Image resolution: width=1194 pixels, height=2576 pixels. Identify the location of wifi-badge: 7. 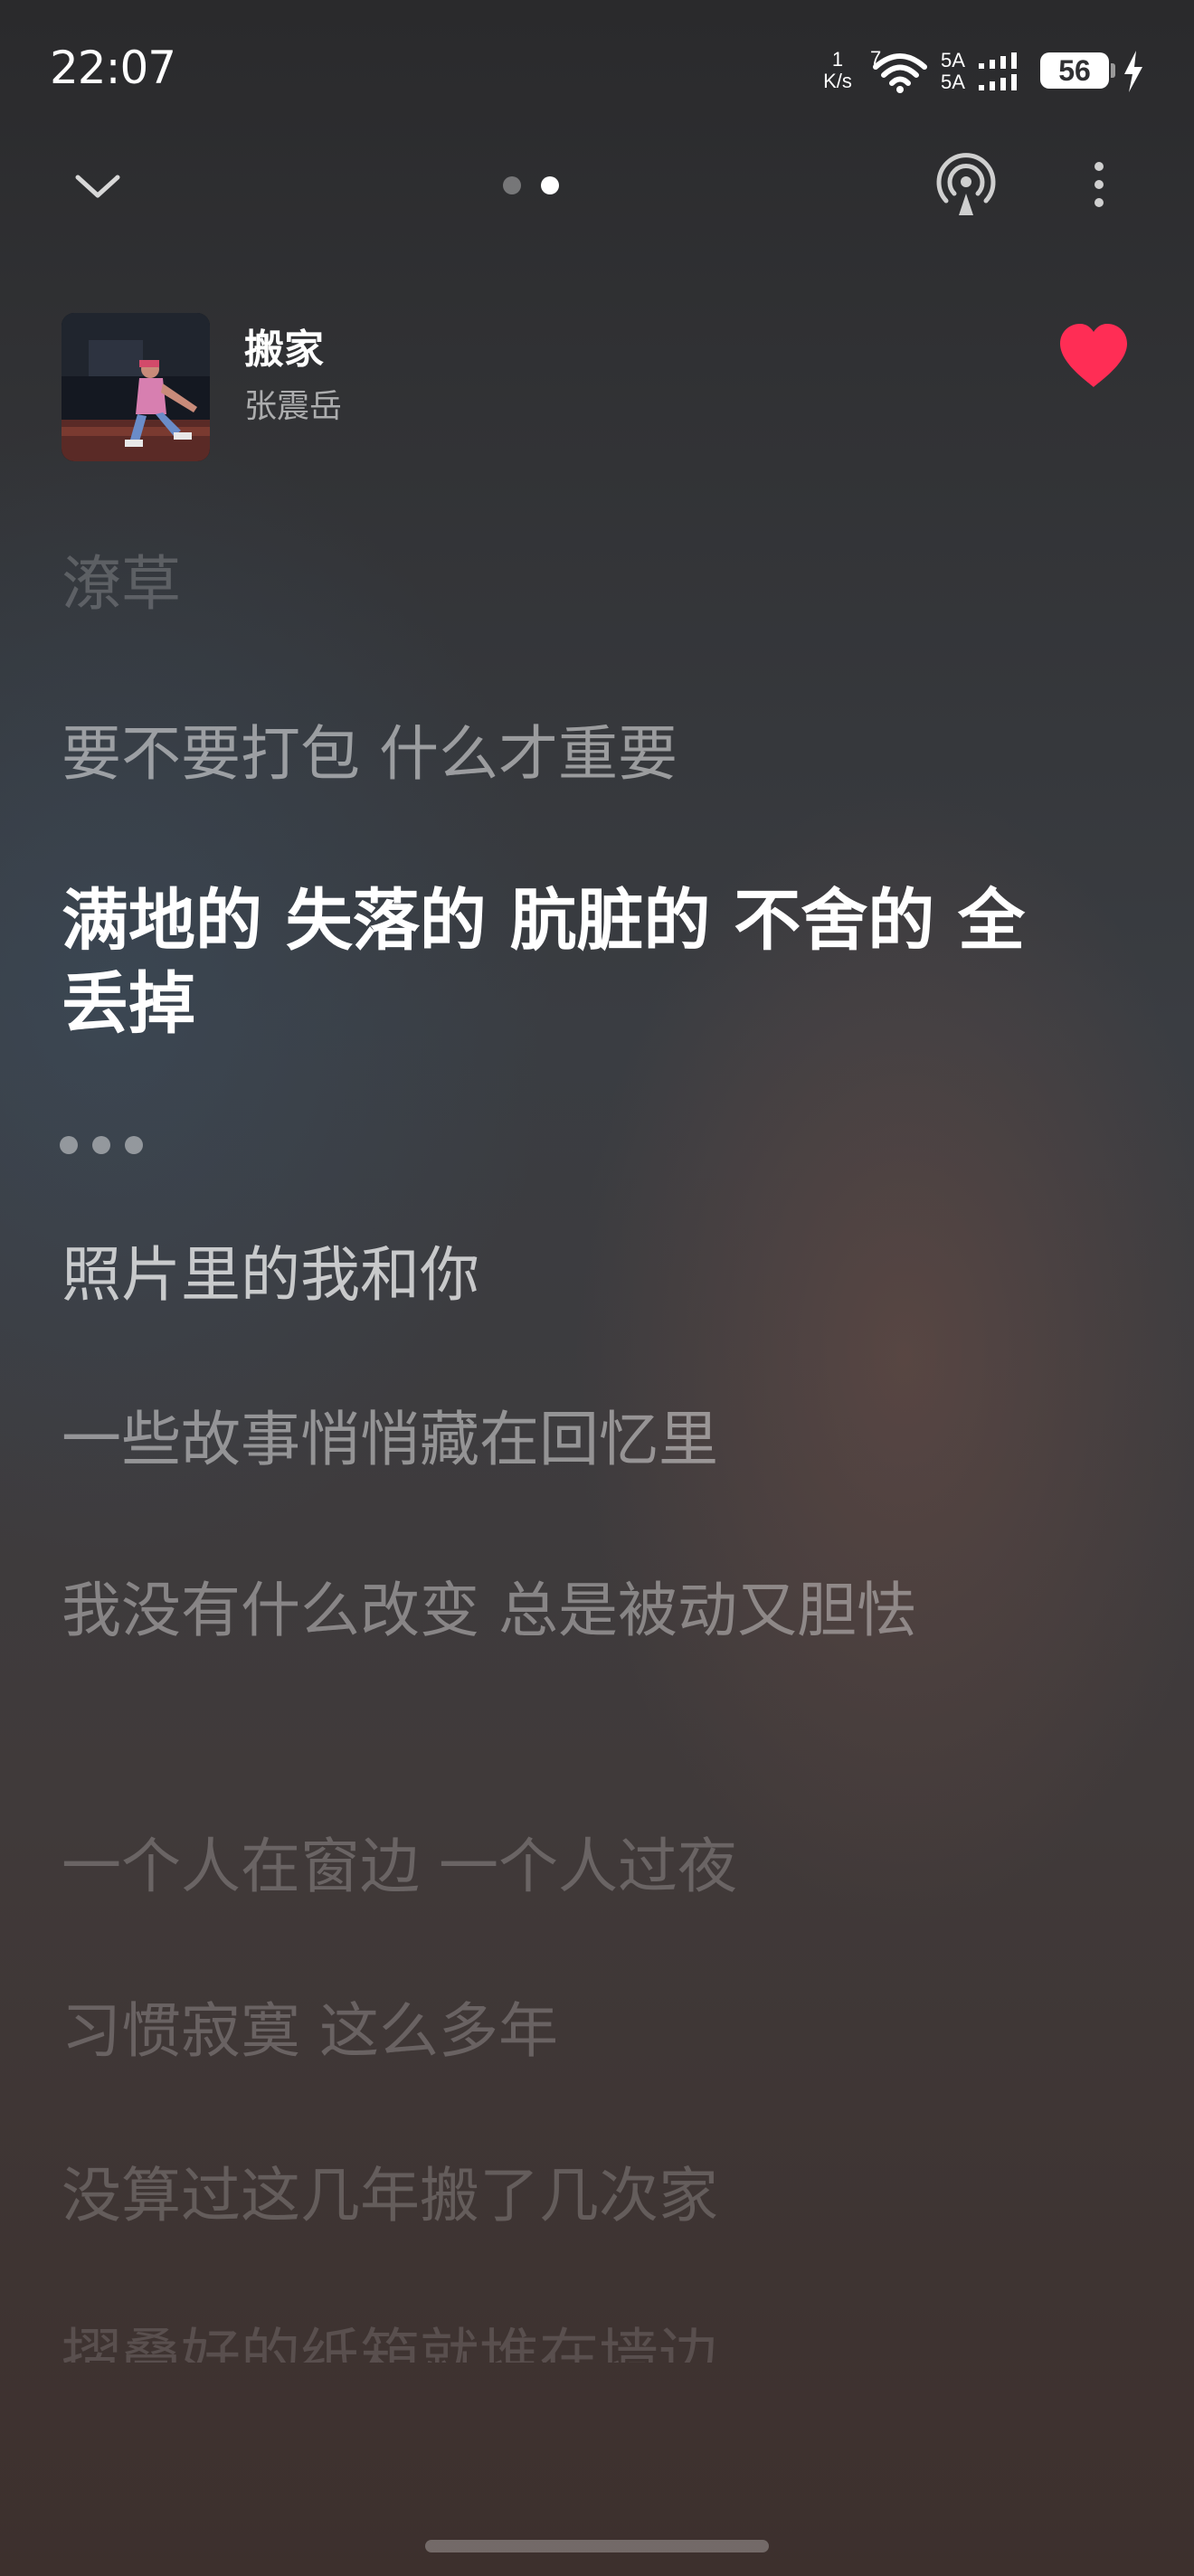
(876, 58).